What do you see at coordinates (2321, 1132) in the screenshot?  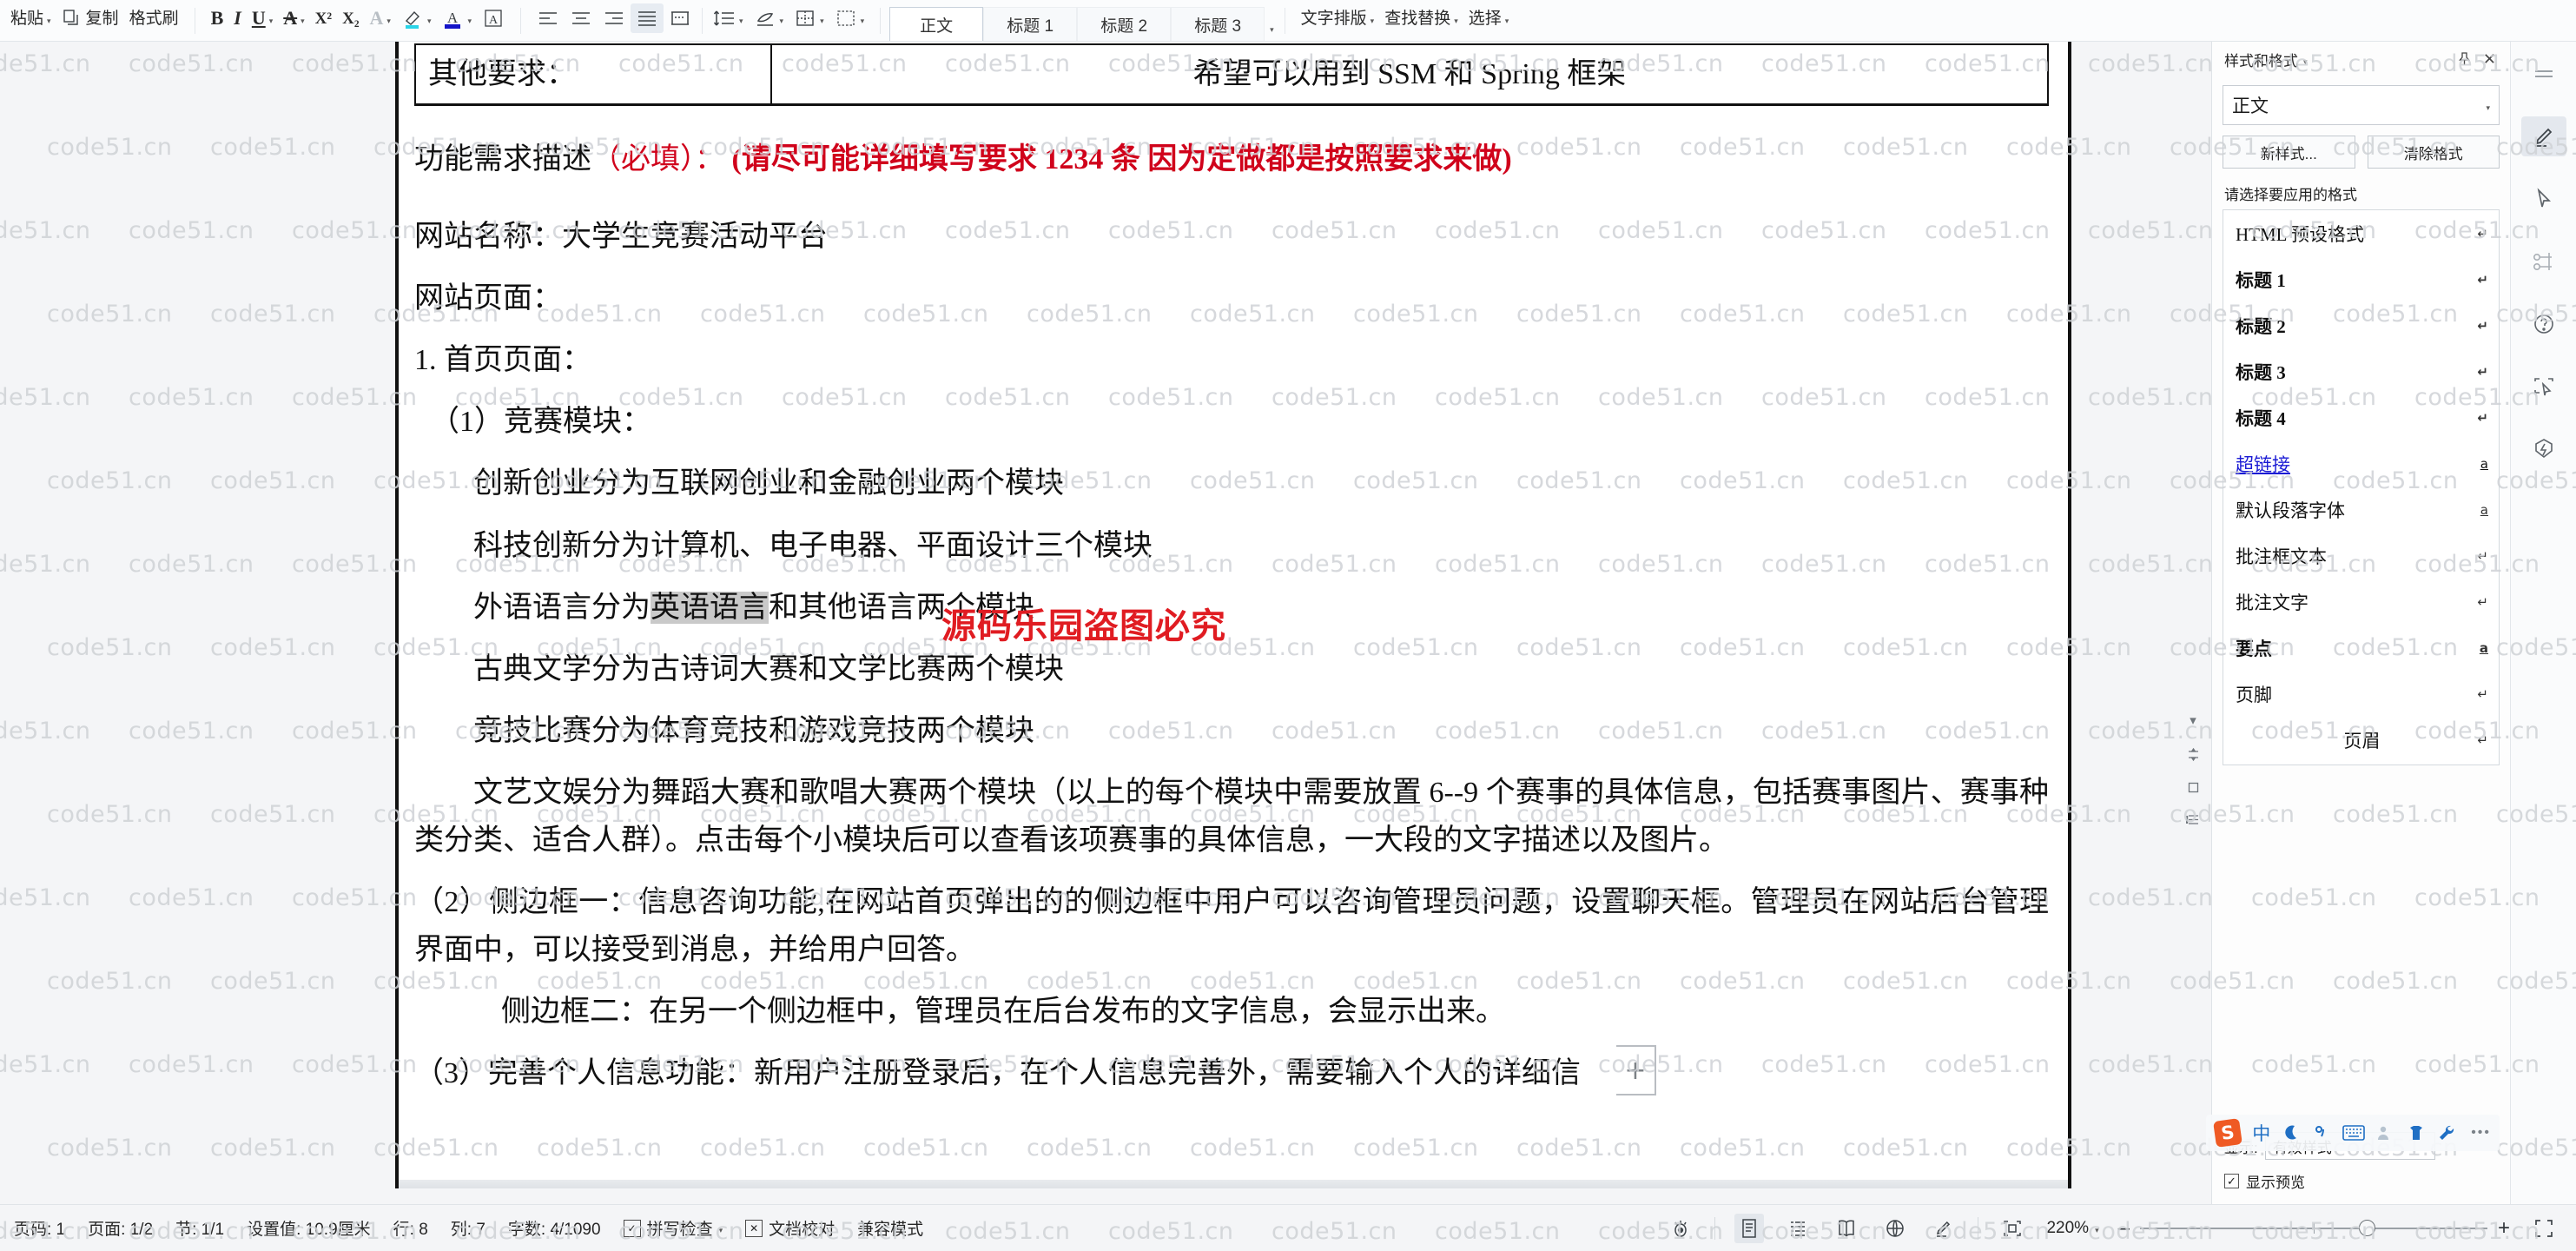 I see `degree-icon` at bounding box center [2321, 1132].